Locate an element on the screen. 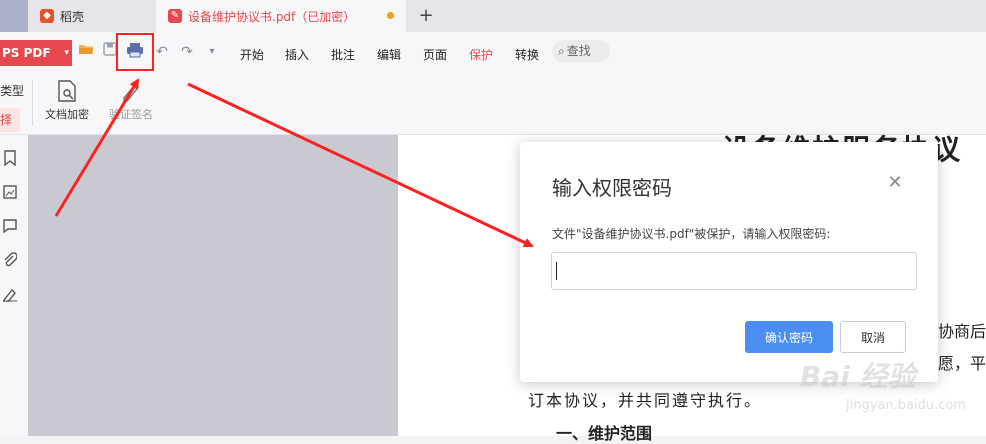 Image resolution: width=986 pixels, height=444 pixels. unsaved-dot-icon is located at coordinates (390, 15).